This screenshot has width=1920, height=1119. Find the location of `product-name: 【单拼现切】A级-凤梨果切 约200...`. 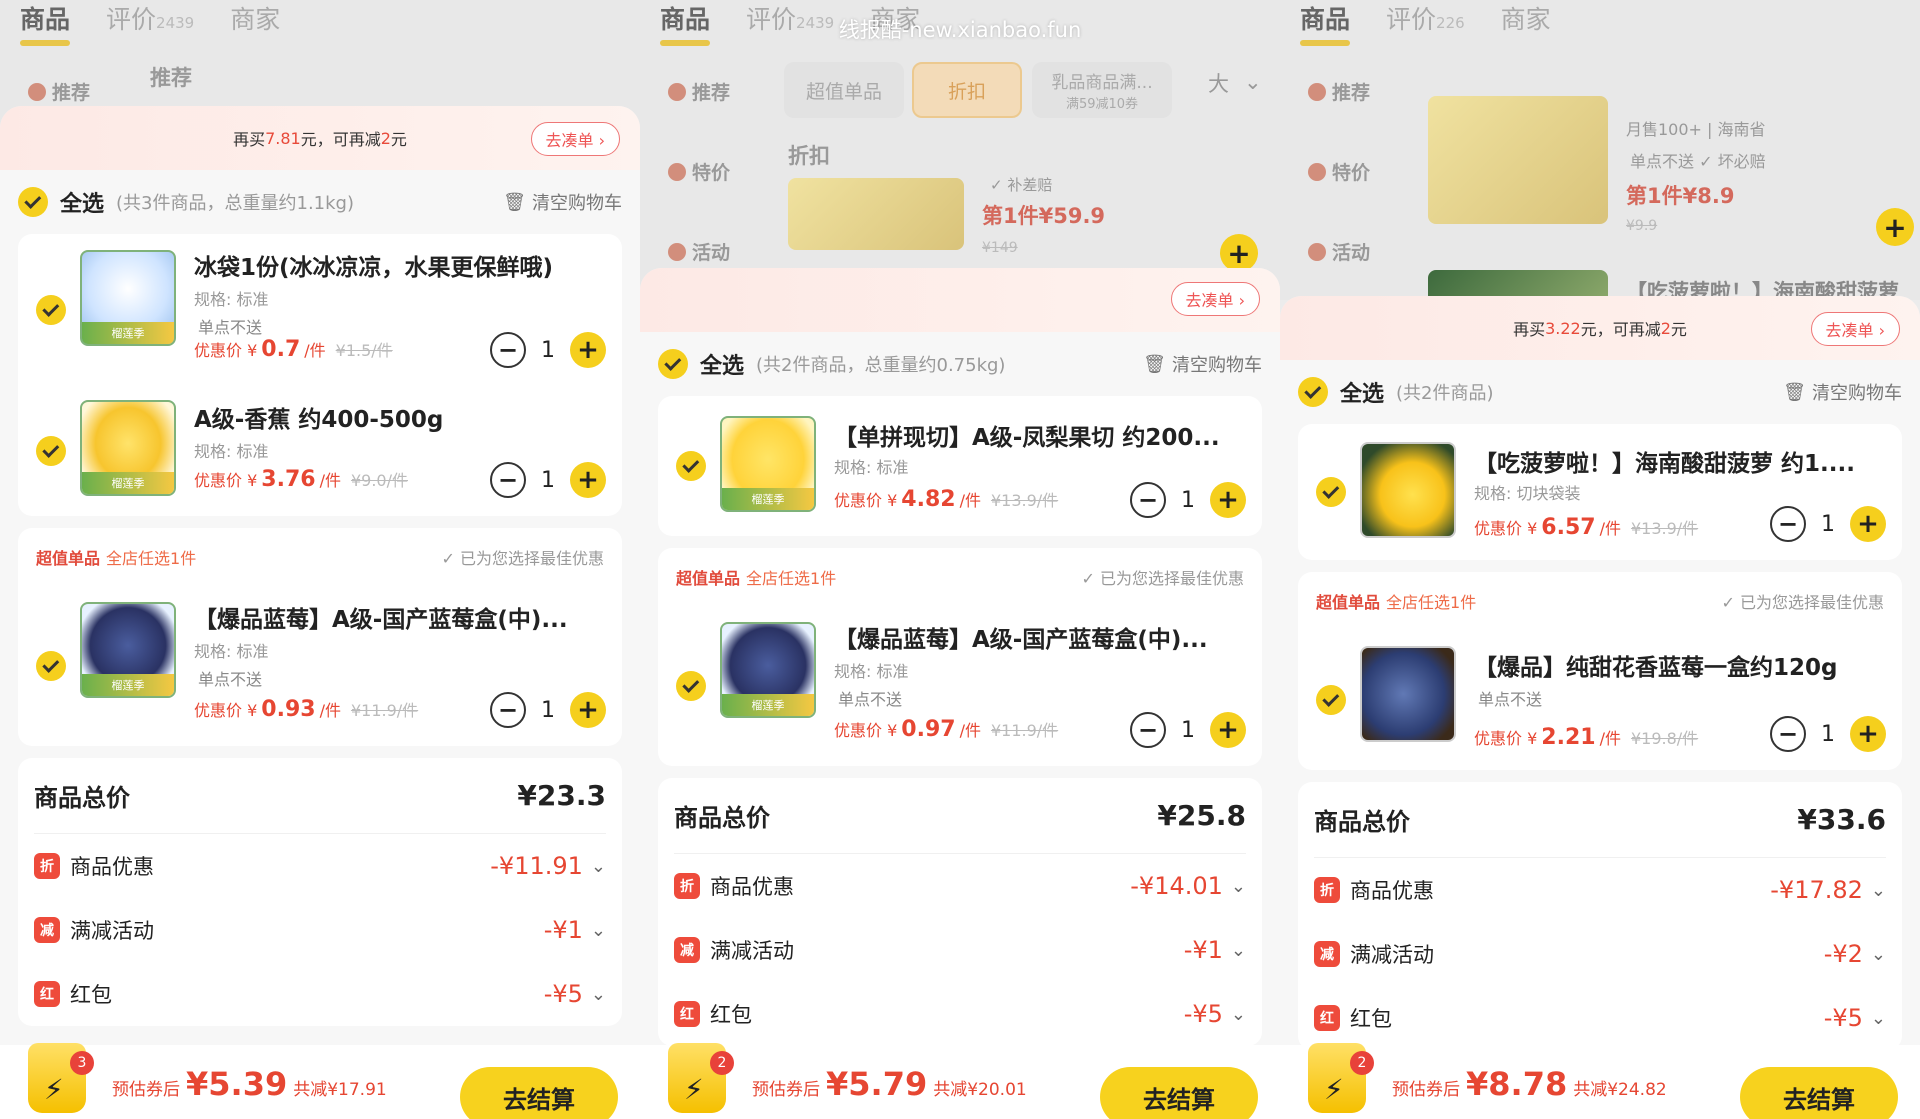

product-name: 【单拼现切】A级-凤梨果切 约200... is located at coordinates (1039, 435).